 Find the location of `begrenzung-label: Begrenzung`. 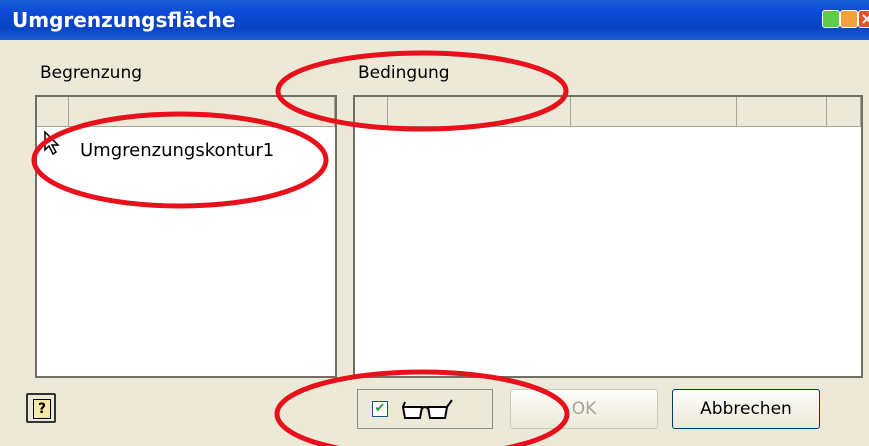

begrenzung-label: Begrenzung is located at coordinates (91, 73).